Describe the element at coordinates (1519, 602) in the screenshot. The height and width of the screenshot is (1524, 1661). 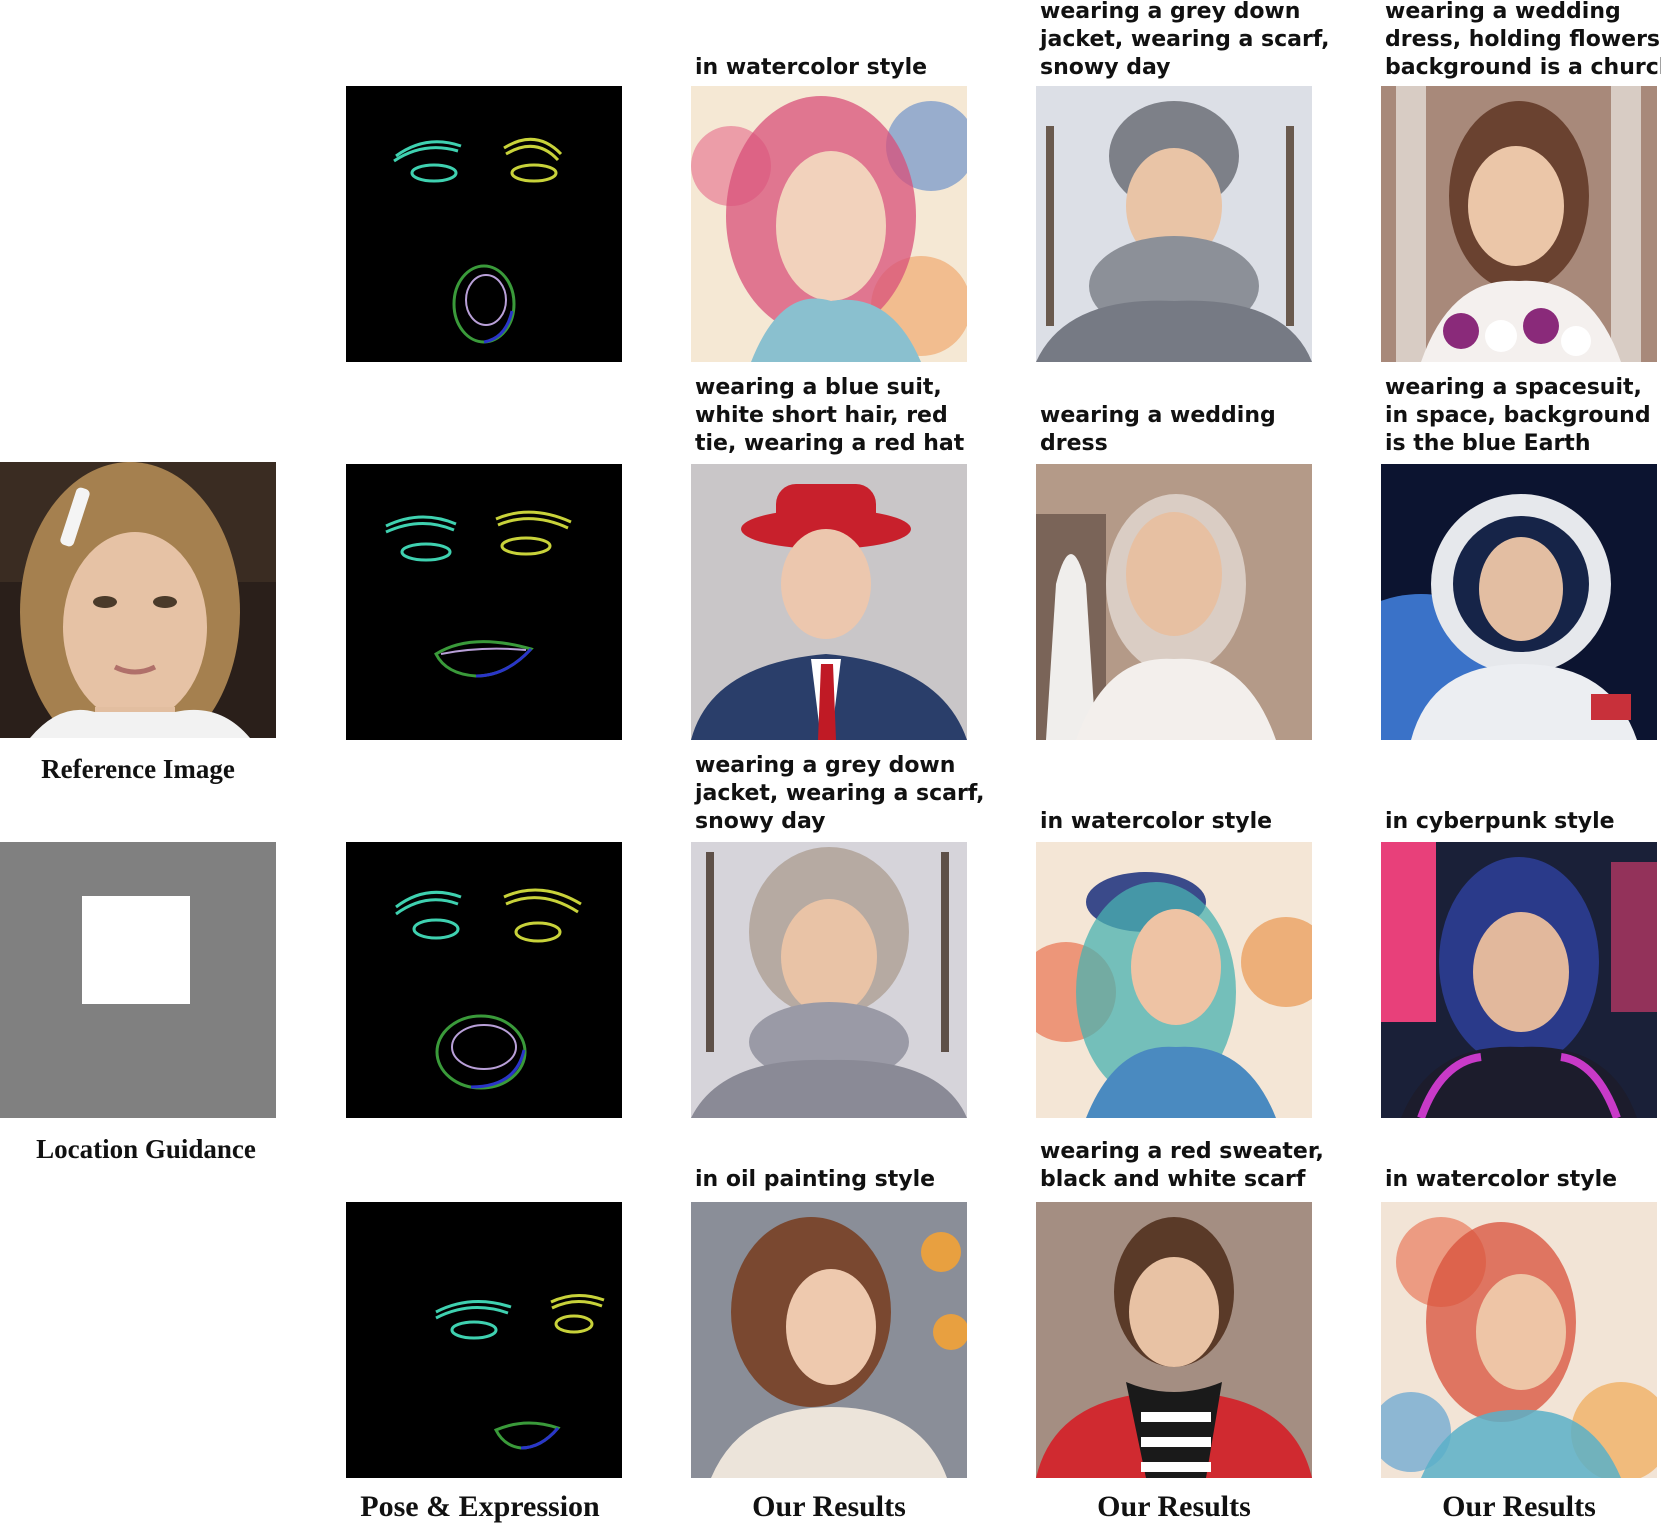
I see `result-r2-c3-spacesuit` at that location.